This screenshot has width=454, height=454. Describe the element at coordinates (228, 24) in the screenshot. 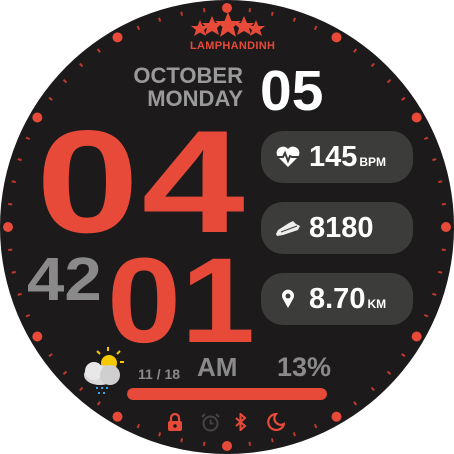

I see `stars-logo-icon` at that location.